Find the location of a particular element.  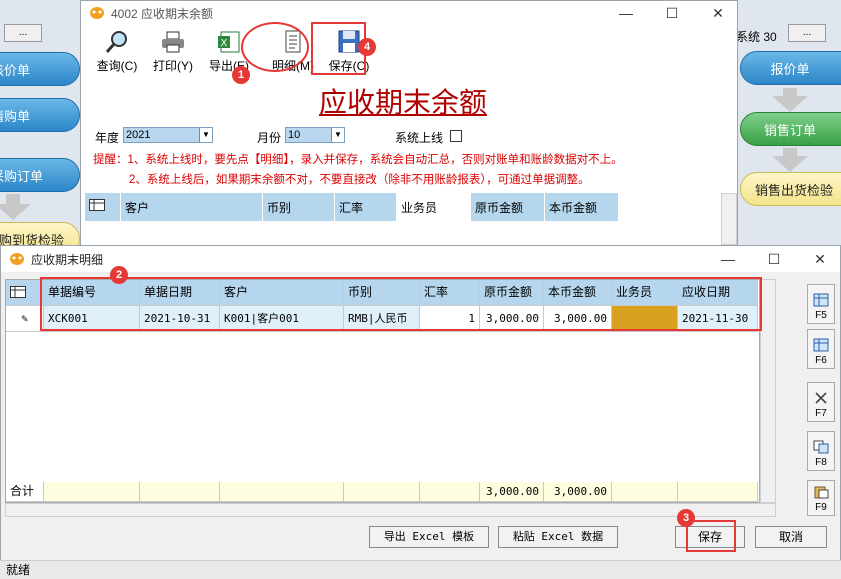

f9-label: F9 is located at coordinates (821, 507).